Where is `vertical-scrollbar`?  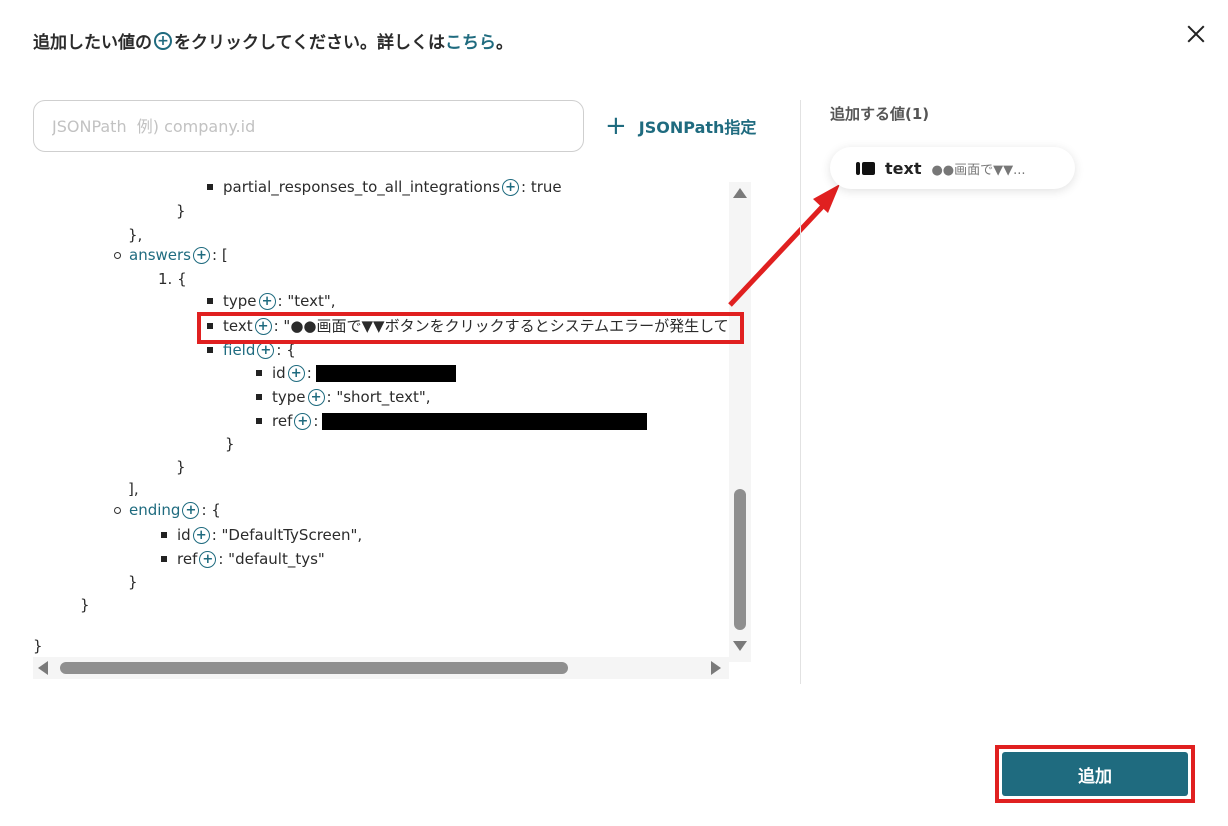 vertical-scrollbar is located at coordinates (740, 422).